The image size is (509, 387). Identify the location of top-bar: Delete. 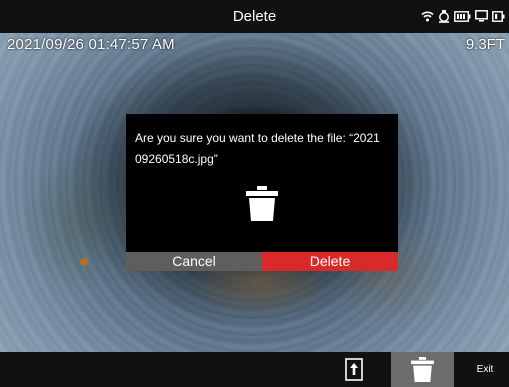
(254, 16).